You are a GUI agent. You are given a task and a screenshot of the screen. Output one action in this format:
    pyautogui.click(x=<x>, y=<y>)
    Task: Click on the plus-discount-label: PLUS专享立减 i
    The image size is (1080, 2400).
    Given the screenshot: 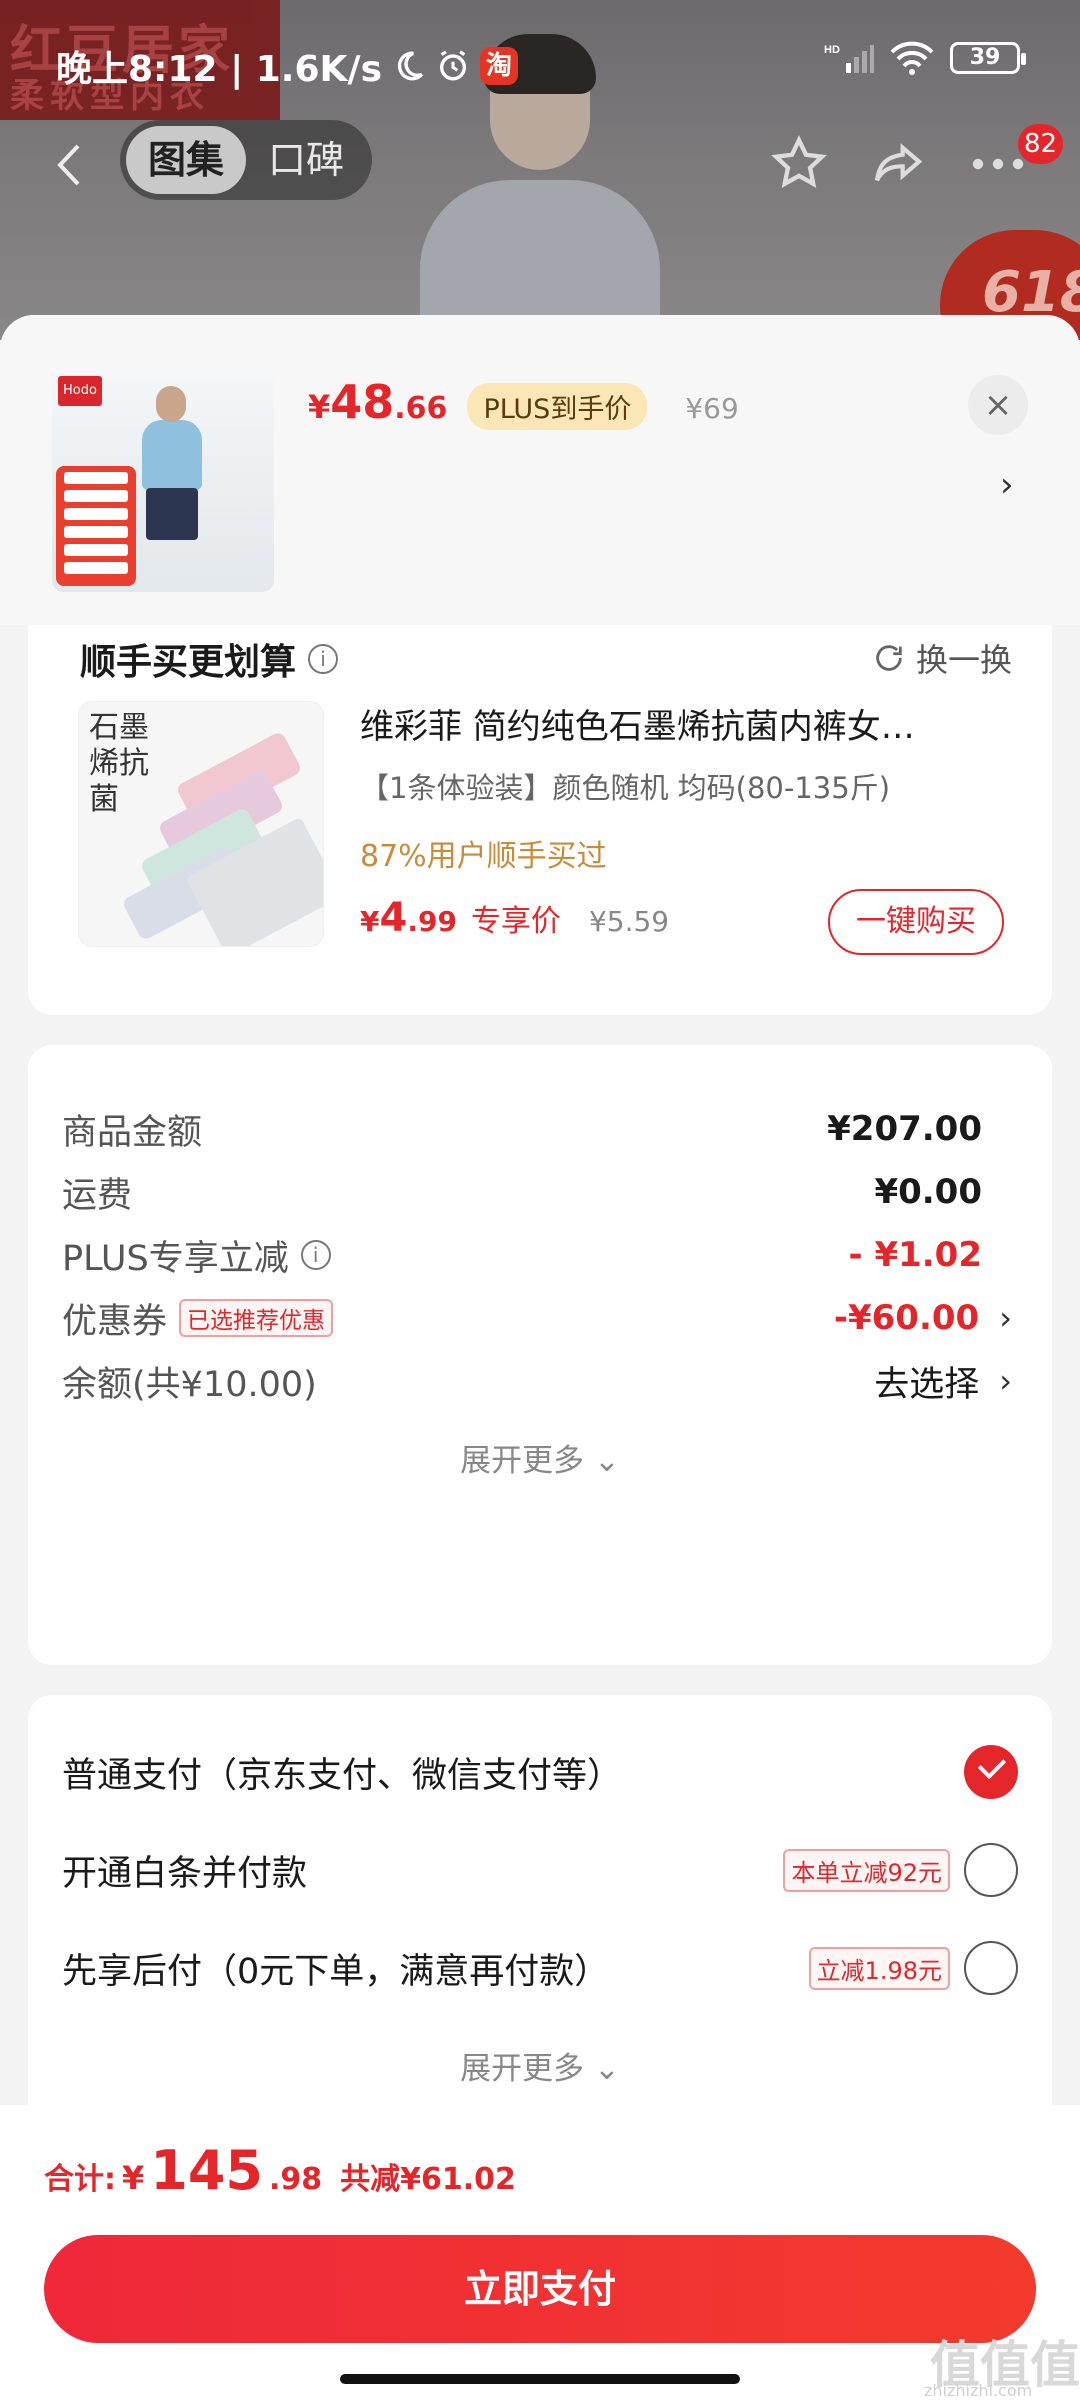 What is the action you would take?
    pyautogui.click(x=196, y=1255)
    